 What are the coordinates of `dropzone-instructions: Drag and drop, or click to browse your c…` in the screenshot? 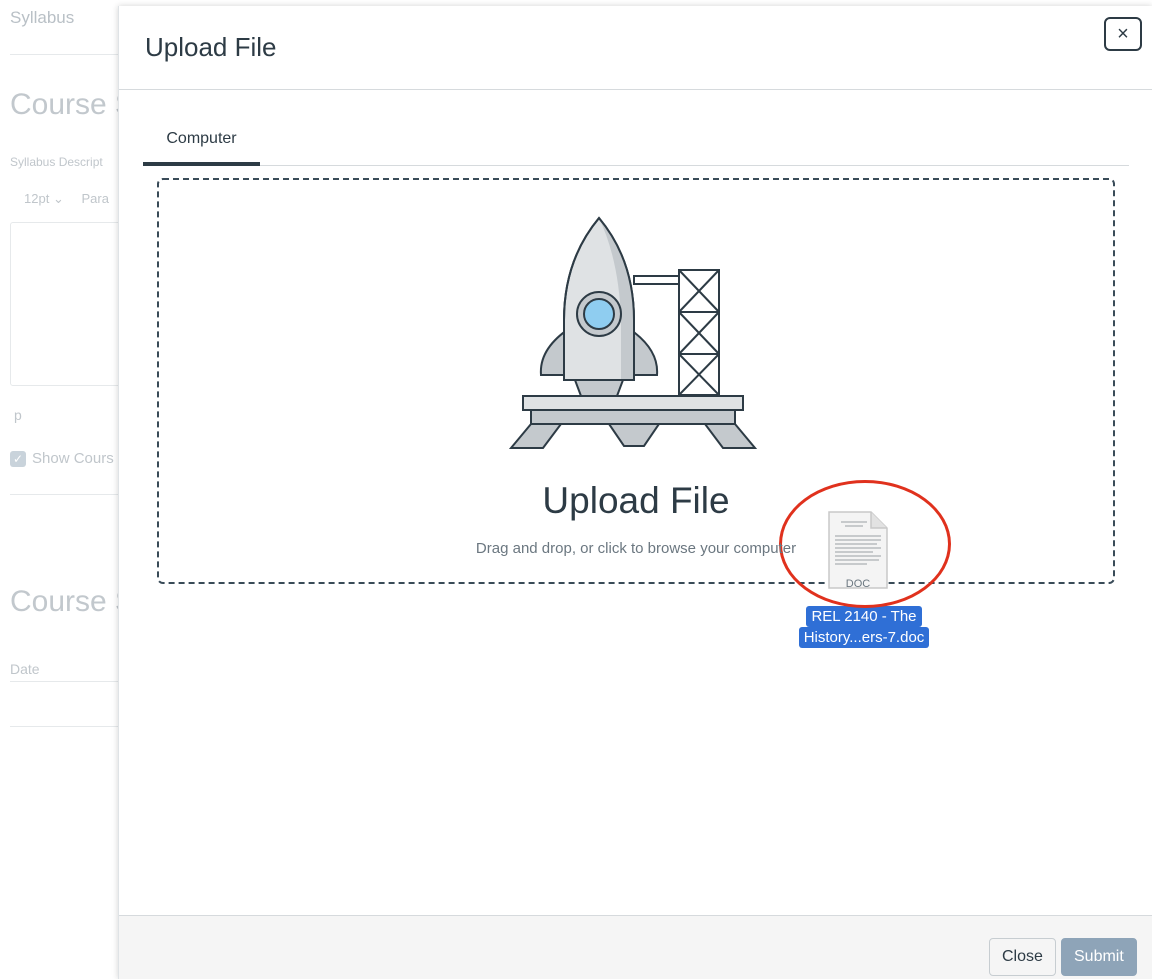 It's located at (636, 548).